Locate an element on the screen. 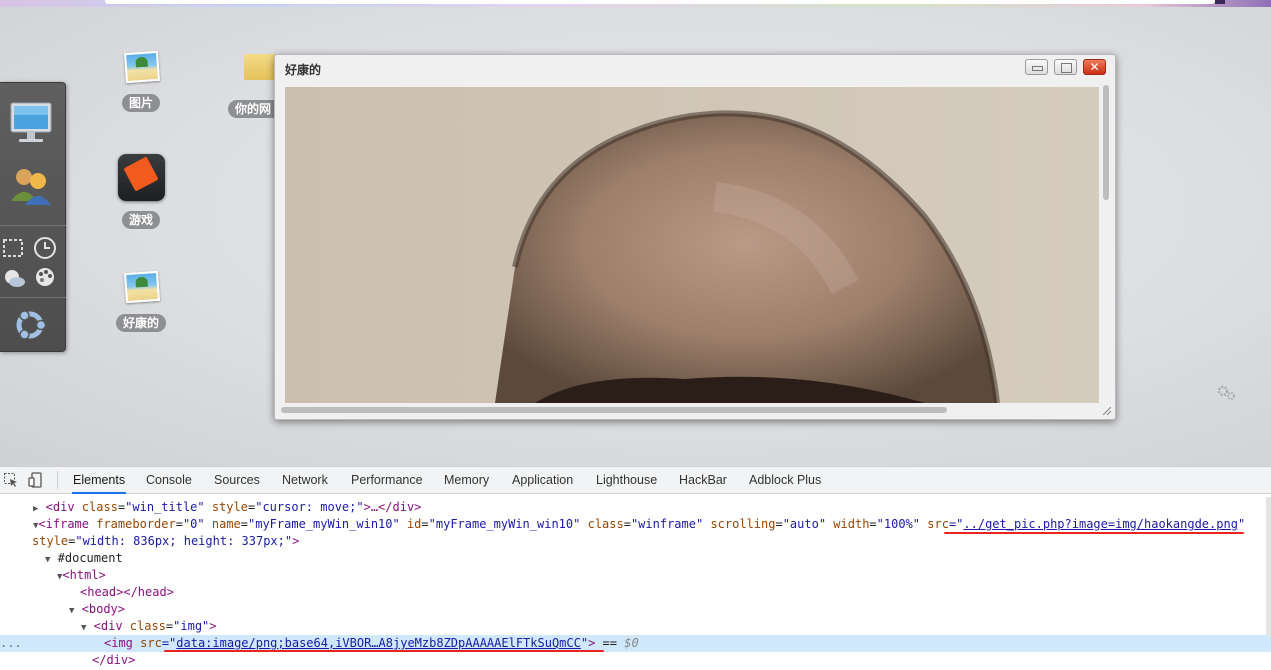 This screenshot has width=1271, height=670. attr-value: "width: 836px; height: 337px;" is located at coordinates (184, 541).